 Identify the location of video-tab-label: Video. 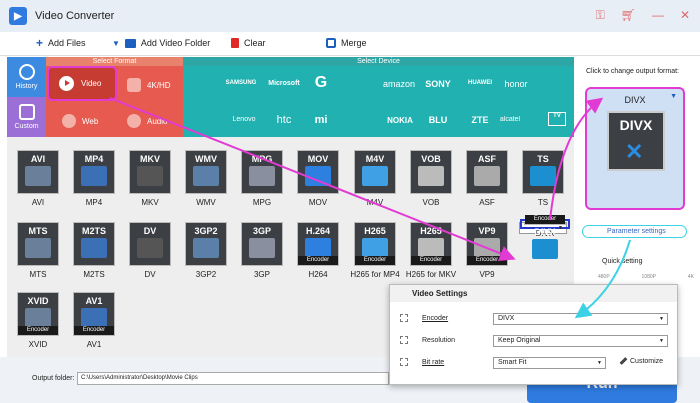
(91, 83).